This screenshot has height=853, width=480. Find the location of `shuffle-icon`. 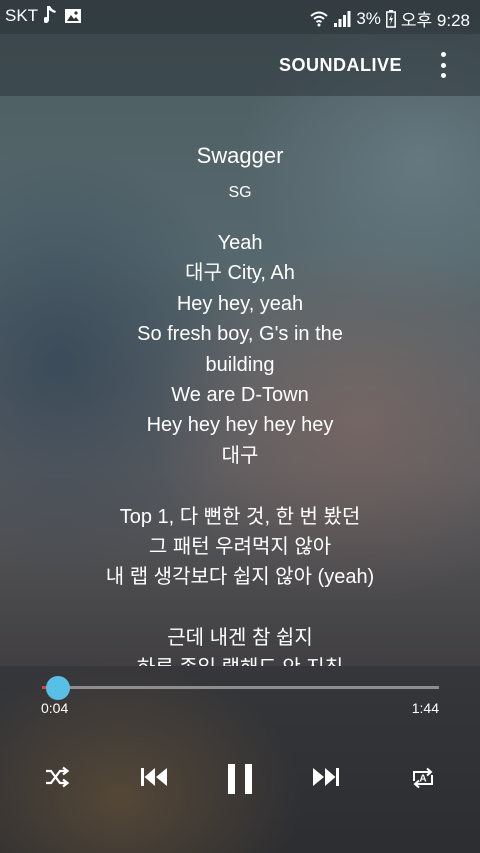

shuffle-icon is located at coordinates (57, 777).